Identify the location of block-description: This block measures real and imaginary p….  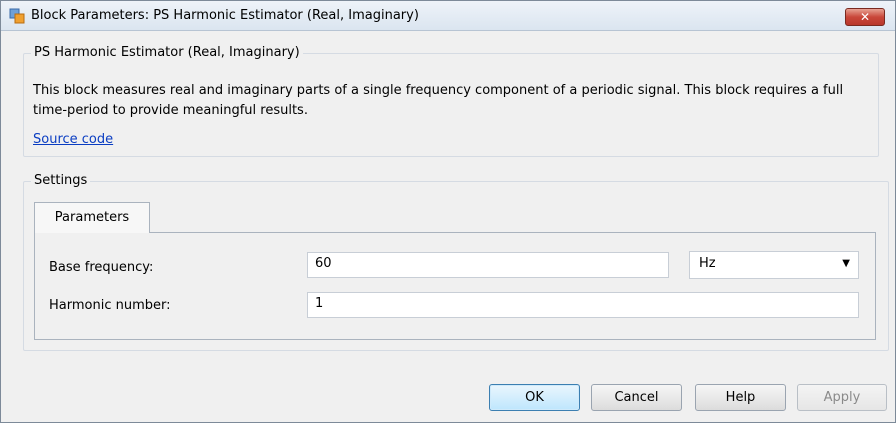
(438, 100).